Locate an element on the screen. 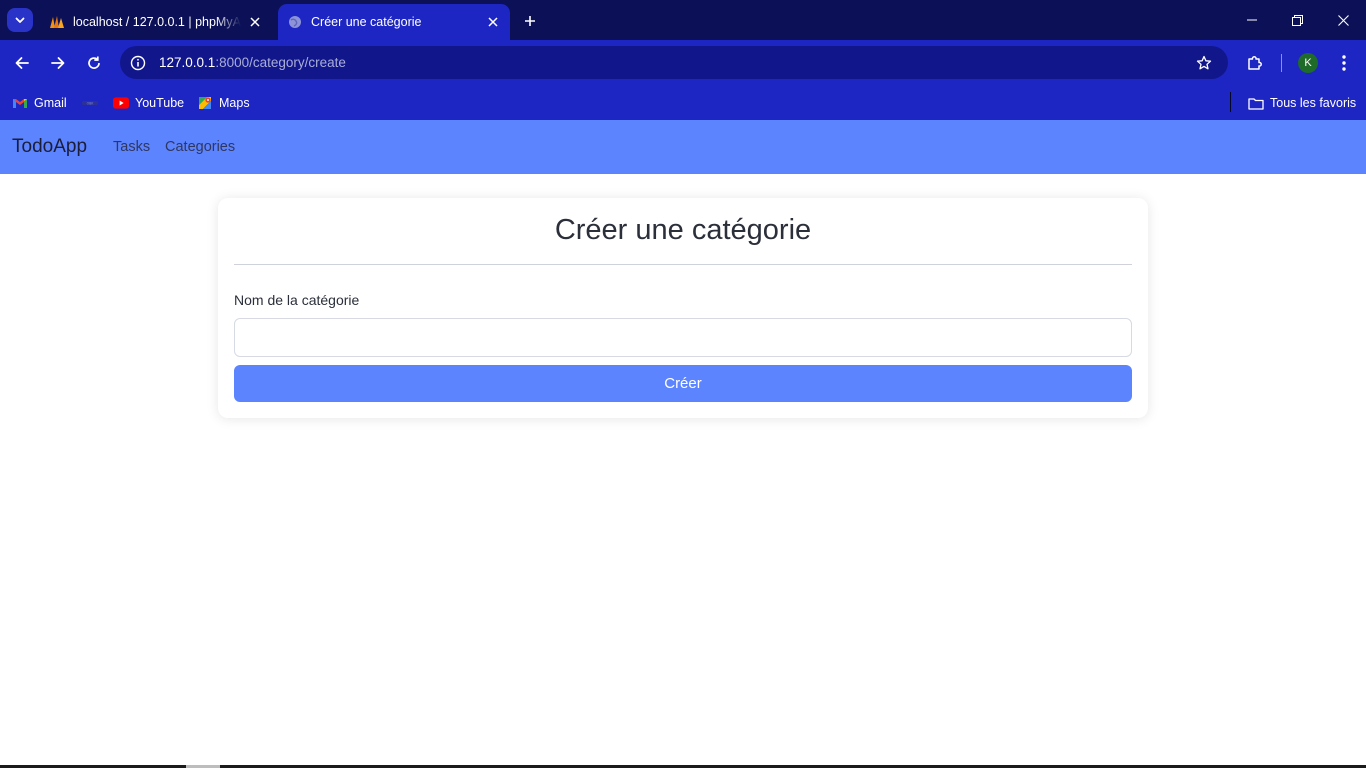  reload-icon is located at coordinates (94, 62).